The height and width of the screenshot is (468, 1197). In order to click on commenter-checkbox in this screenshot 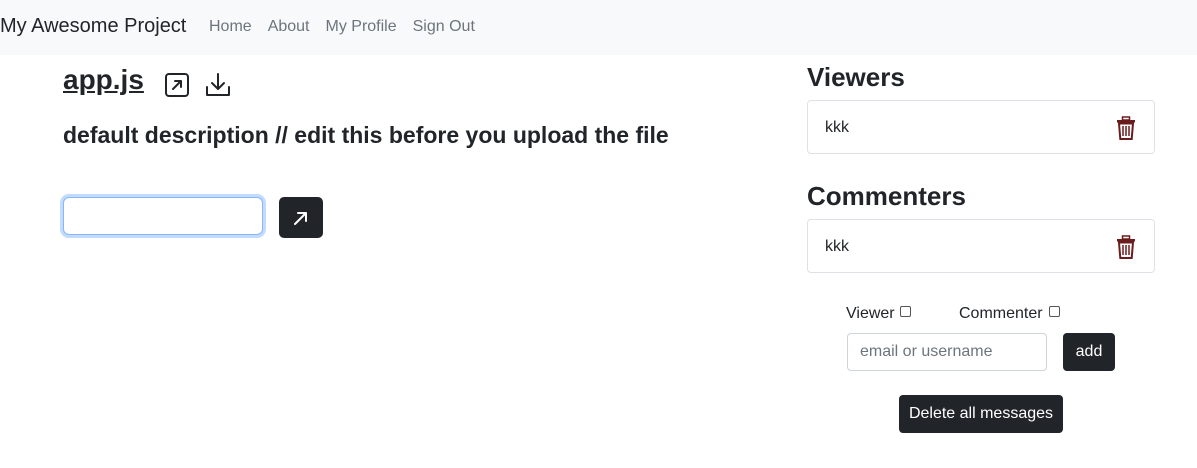, I will do `click(1054, 311)`.